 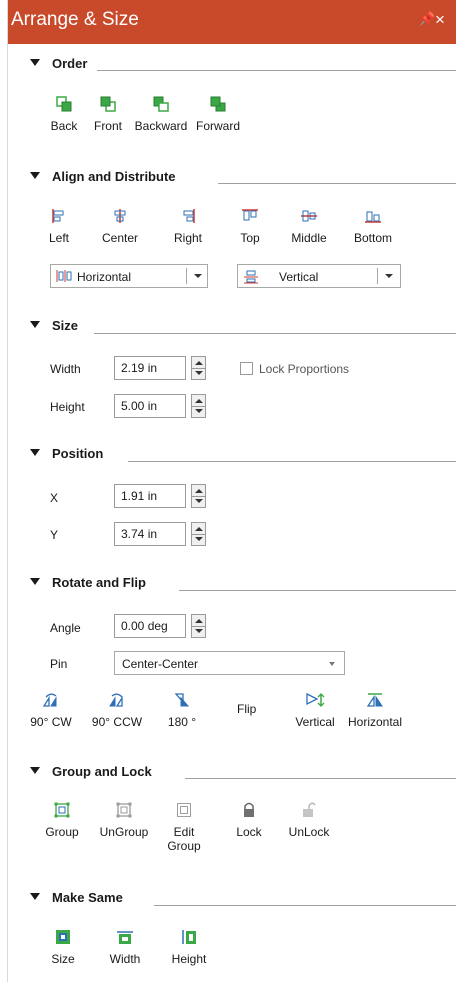 I want to click on button-label: Horizontal, so click(x=375, y=722).